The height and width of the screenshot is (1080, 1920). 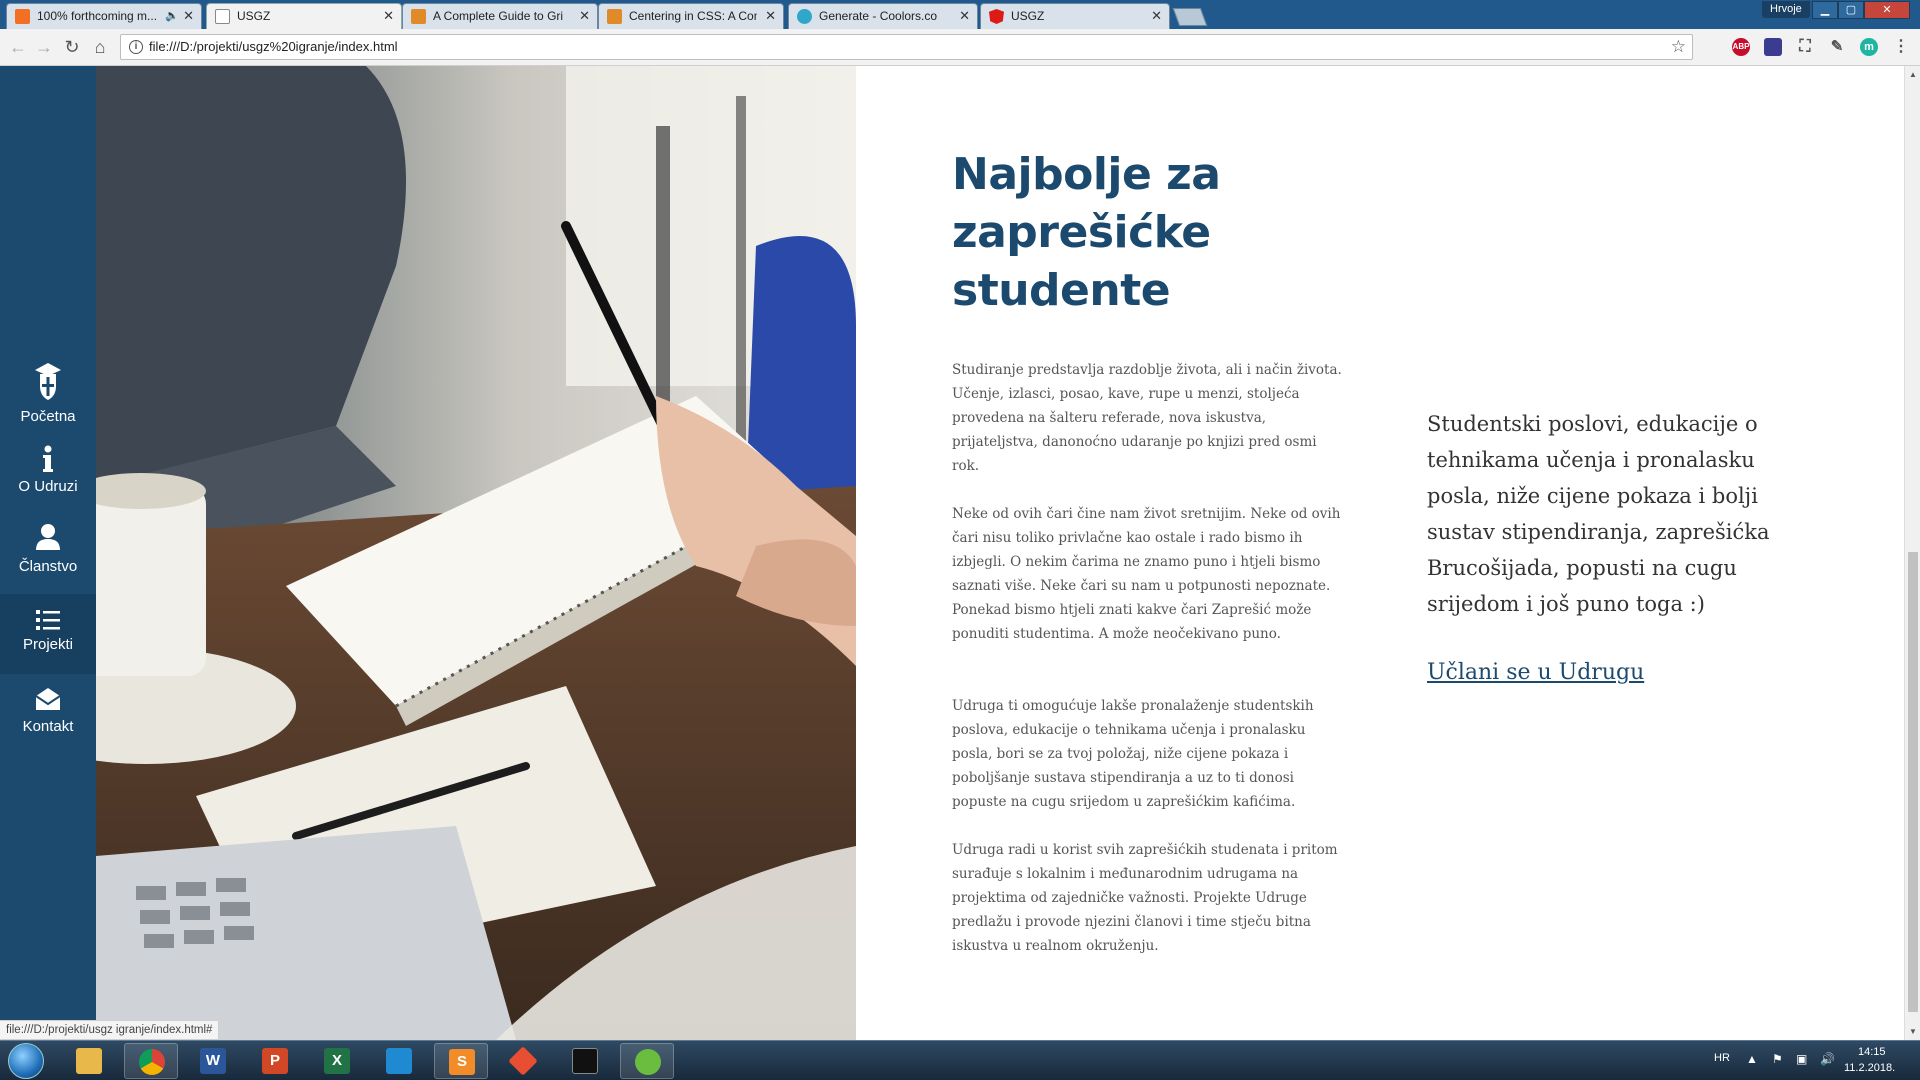 What do you see at coordinates (136, 47) in the screenshot?
I see `page-info-icon: i` at bounding box center [136, 47].